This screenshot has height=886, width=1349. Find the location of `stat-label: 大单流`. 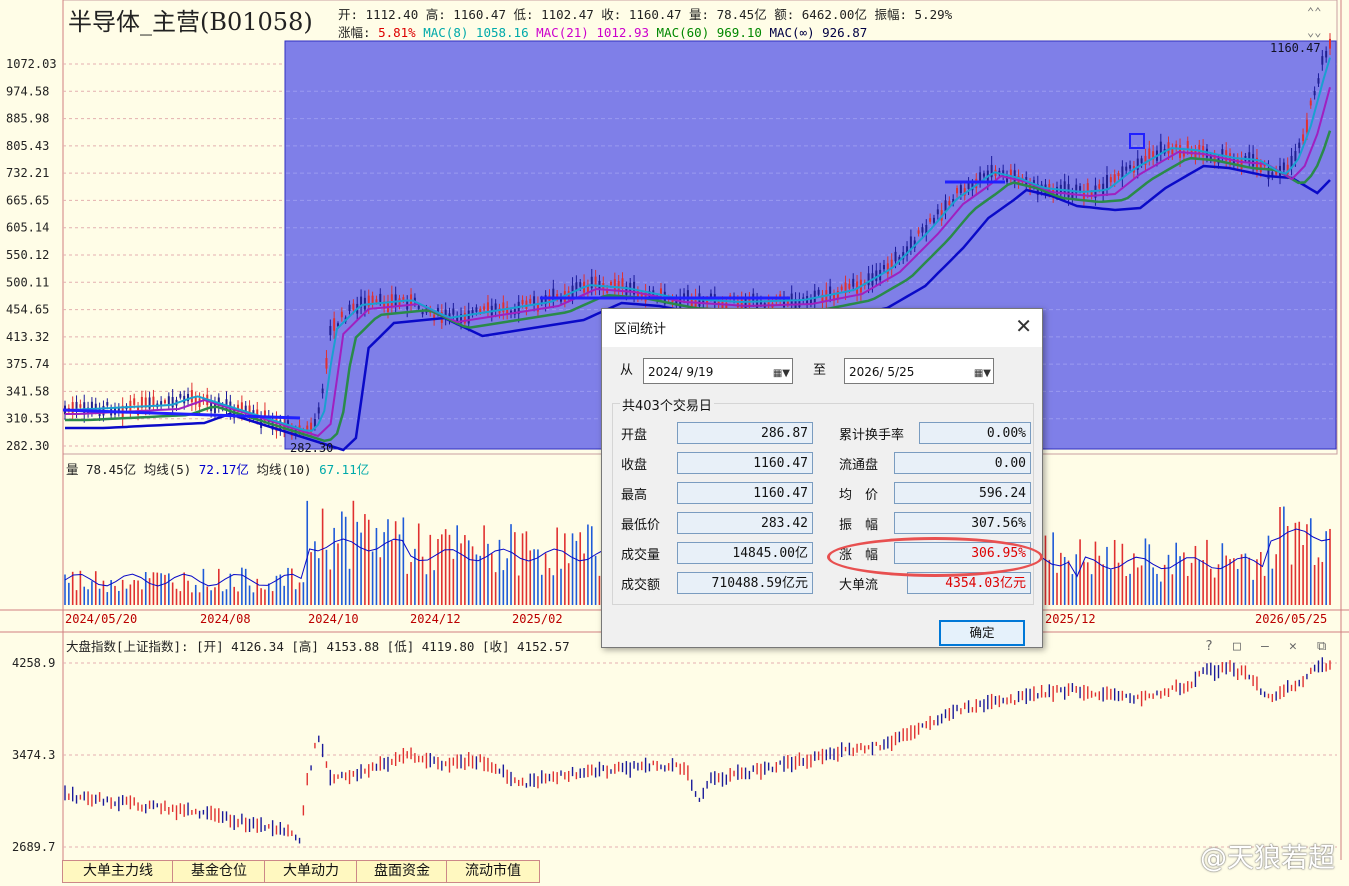

stat-label: 大单流 is located at coordinates (859, 585).